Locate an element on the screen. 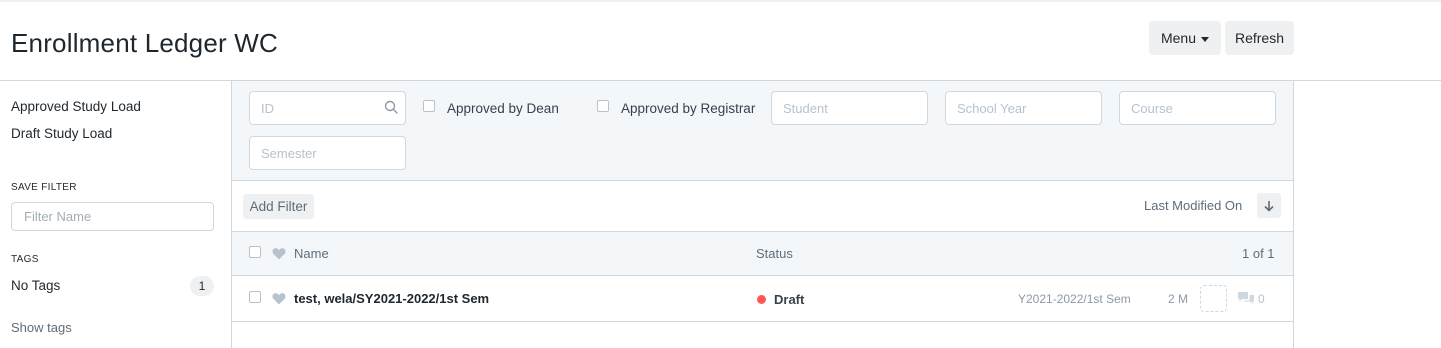  row-school-year: Y2021-2022/1st Sem is located at coordinates (1074, 299).